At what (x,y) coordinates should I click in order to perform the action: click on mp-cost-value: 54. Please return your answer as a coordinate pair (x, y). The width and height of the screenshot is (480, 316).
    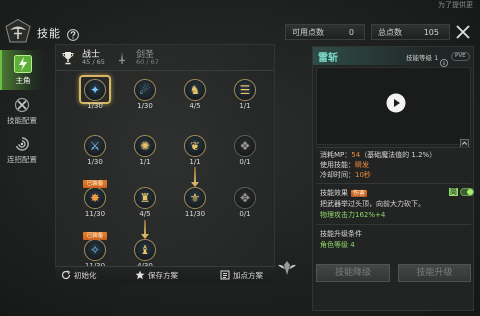
    Looking at the image, I should click on (356, 155).